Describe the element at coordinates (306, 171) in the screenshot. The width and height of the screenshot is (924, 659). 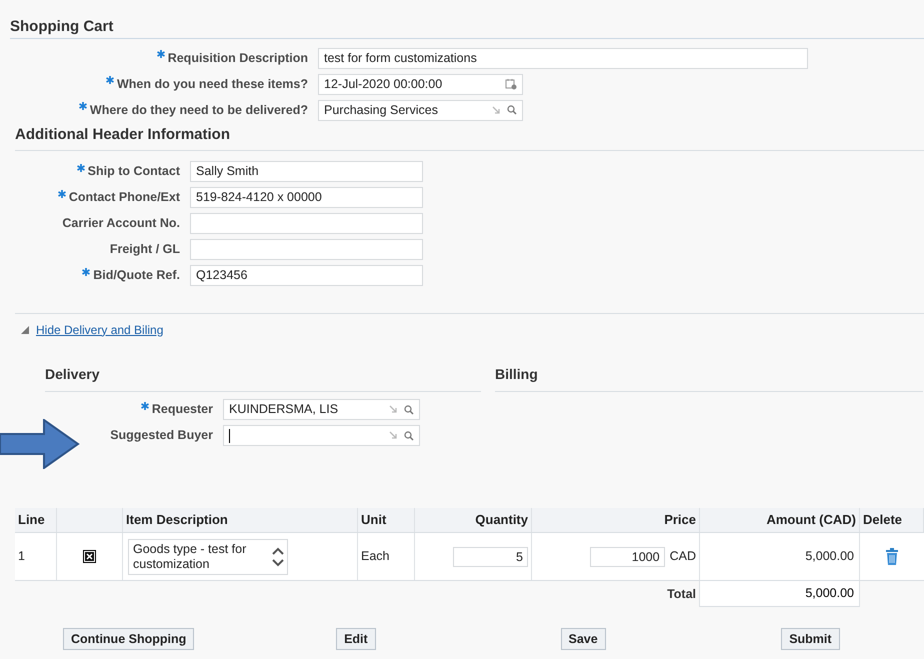
I see `input-field: Sally Smith` at that location.